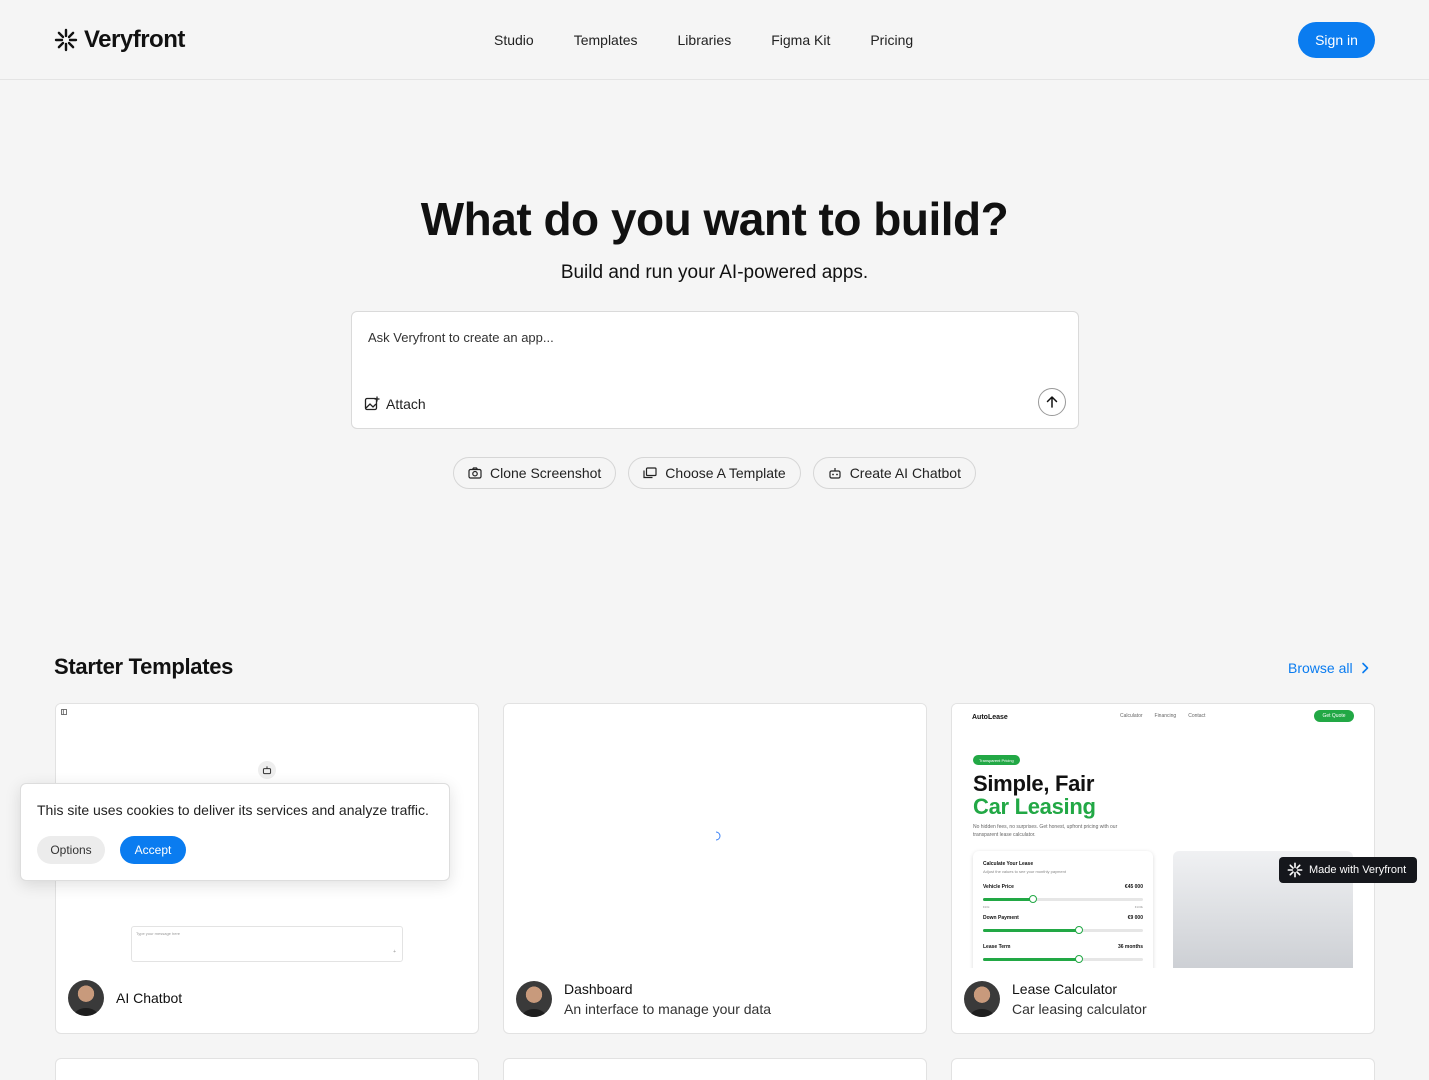 This screenshot has height=1080, width=1429. I want to click on template-icon, so click(650, 473).